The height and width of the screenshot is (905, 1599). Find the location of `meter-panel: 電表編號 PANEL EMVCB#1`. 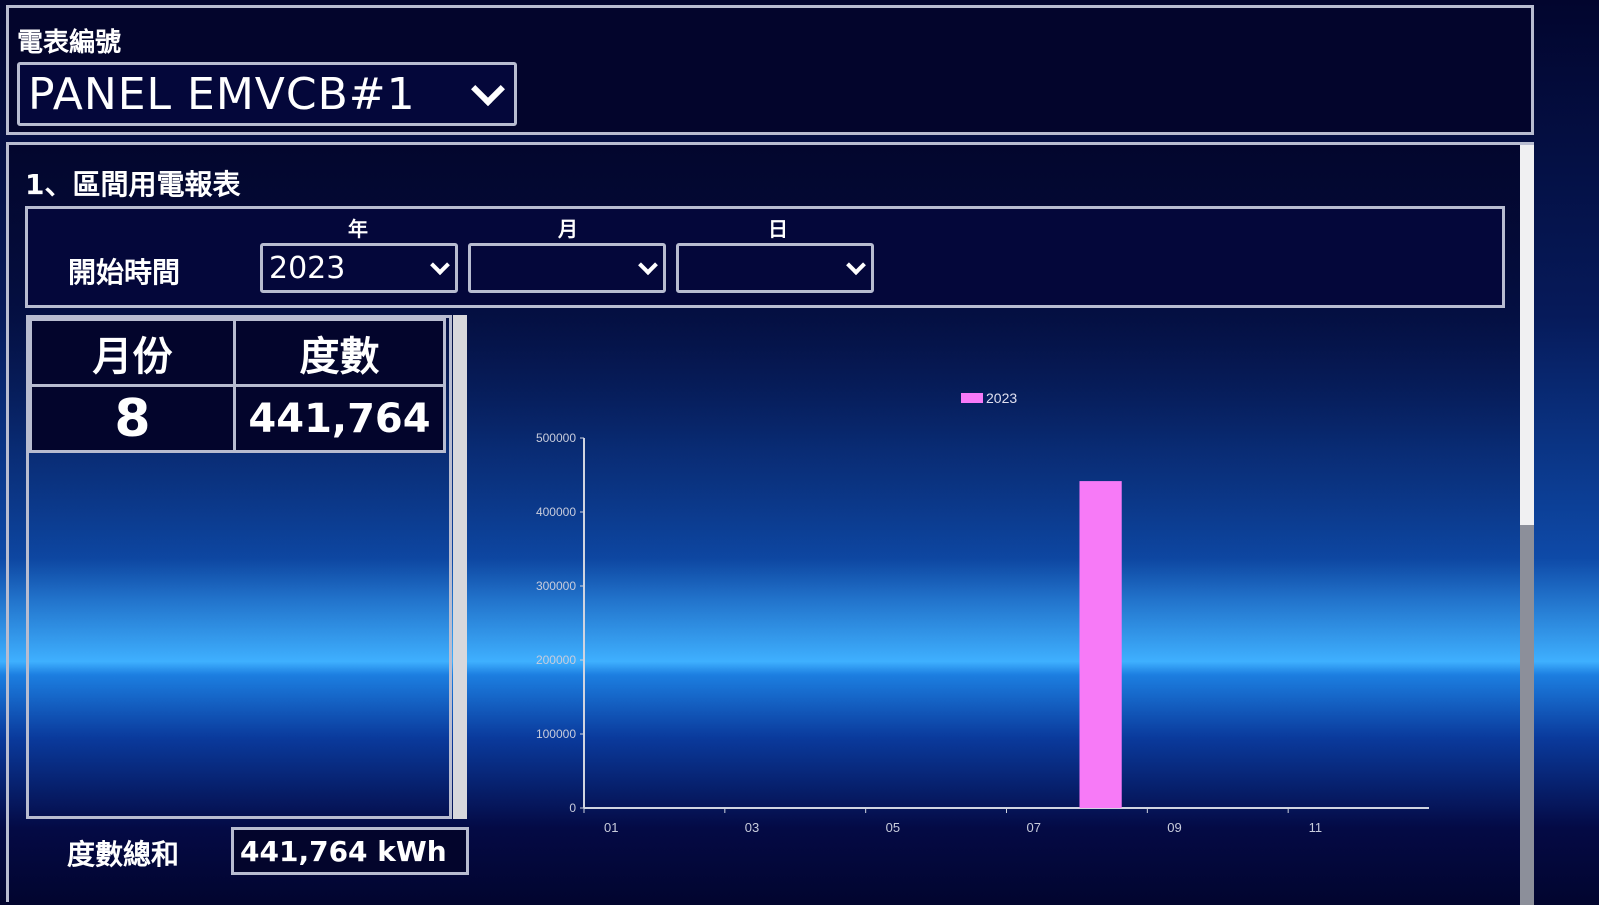

meter-panel: 電表編號 PANEL EMVCB#1 is located at coordinates (770, 70).